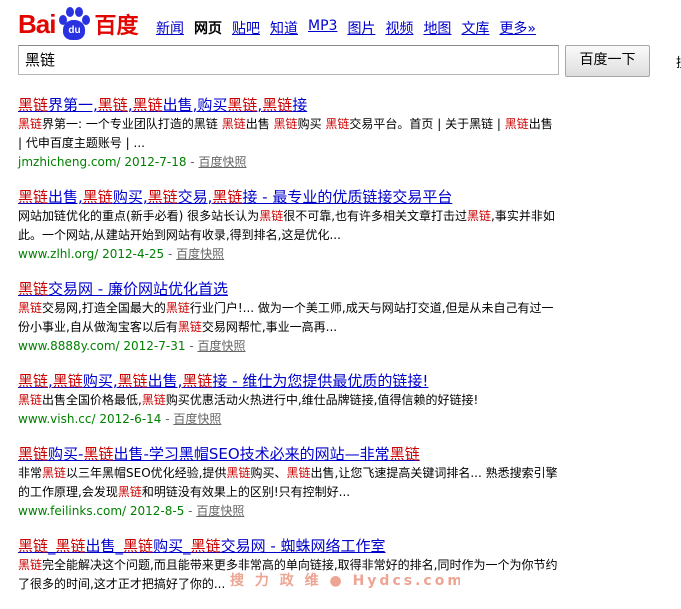 The height and width of the screenshot is (609, 681). What do you see at coordinates (246, 28) in the screenshot?
I see `nav-tieba: 贴吧` at bounding box center [246, 28].